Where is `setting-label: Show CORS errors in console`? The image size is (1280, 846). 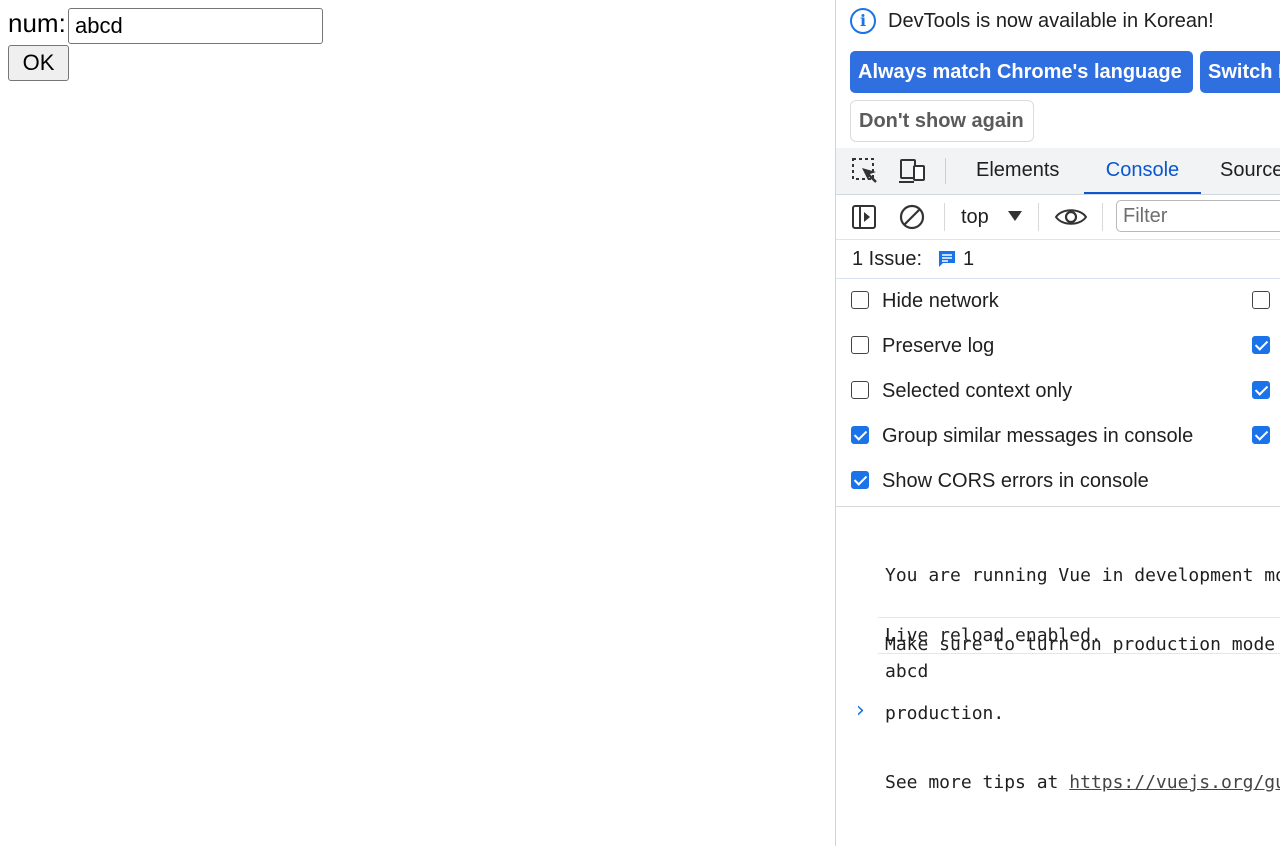 setting-label: Show CORS errors in console is located at coordinates (1015, 481).